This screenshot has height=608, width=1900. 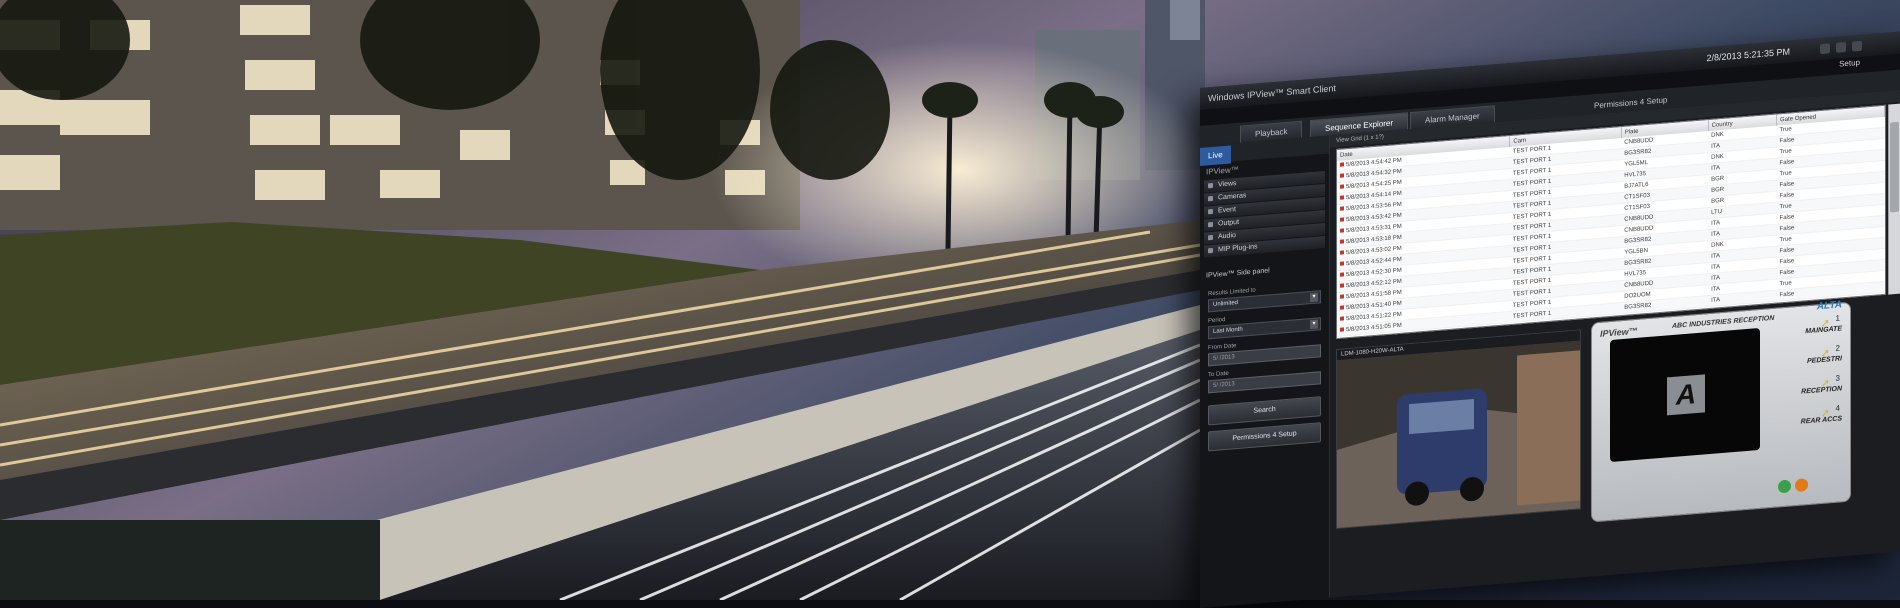 I want to click on cell-text: YGL5BN, so click(x=1636, y=252).